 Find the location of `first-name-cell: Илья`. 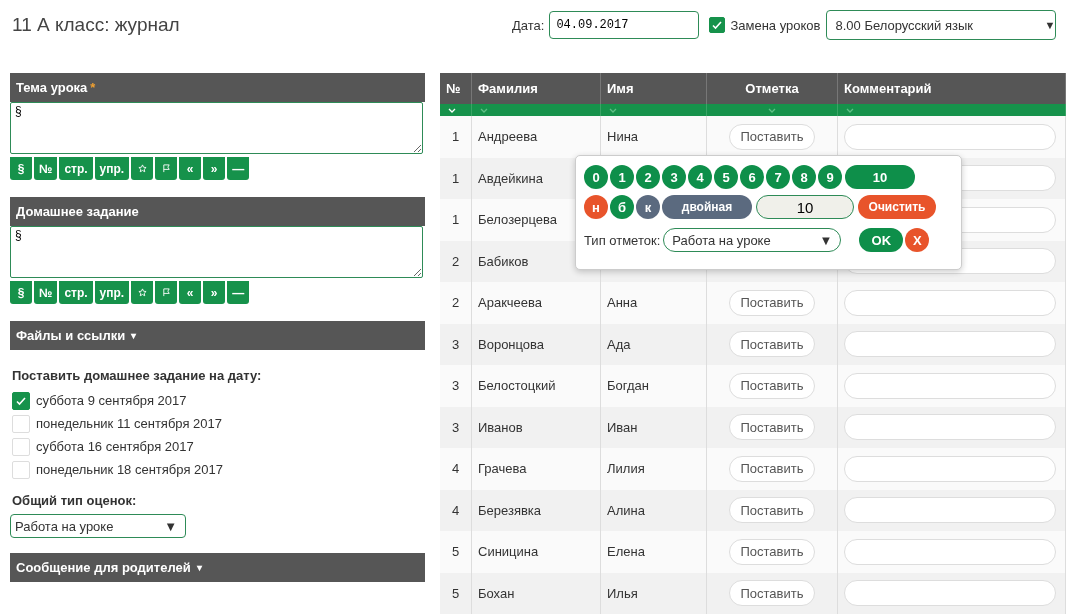

first-name-cell: Илья is located at coordinates (622, 593).